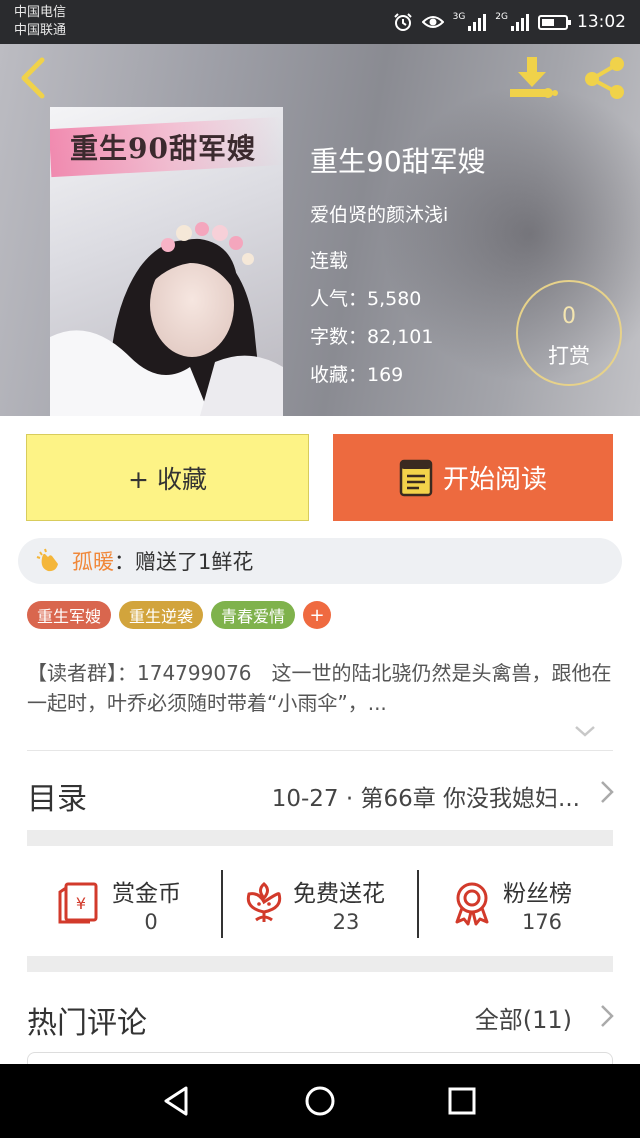  Describe the element at coordinates (320, 1016) in the screenshot. I see `hot-comments-header: 热门评论 全部(11)` at that location.